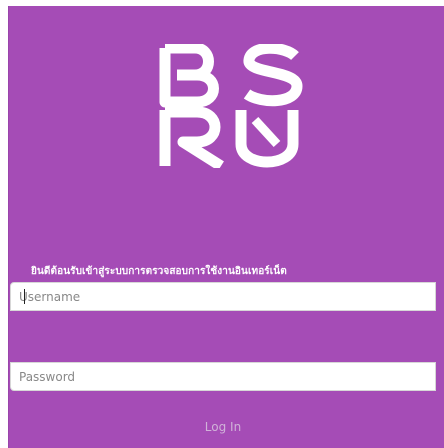  What do you see at coordinates (24, 296) in the screenshot?
I see `text-cursor` at bounding box center [24, 296].